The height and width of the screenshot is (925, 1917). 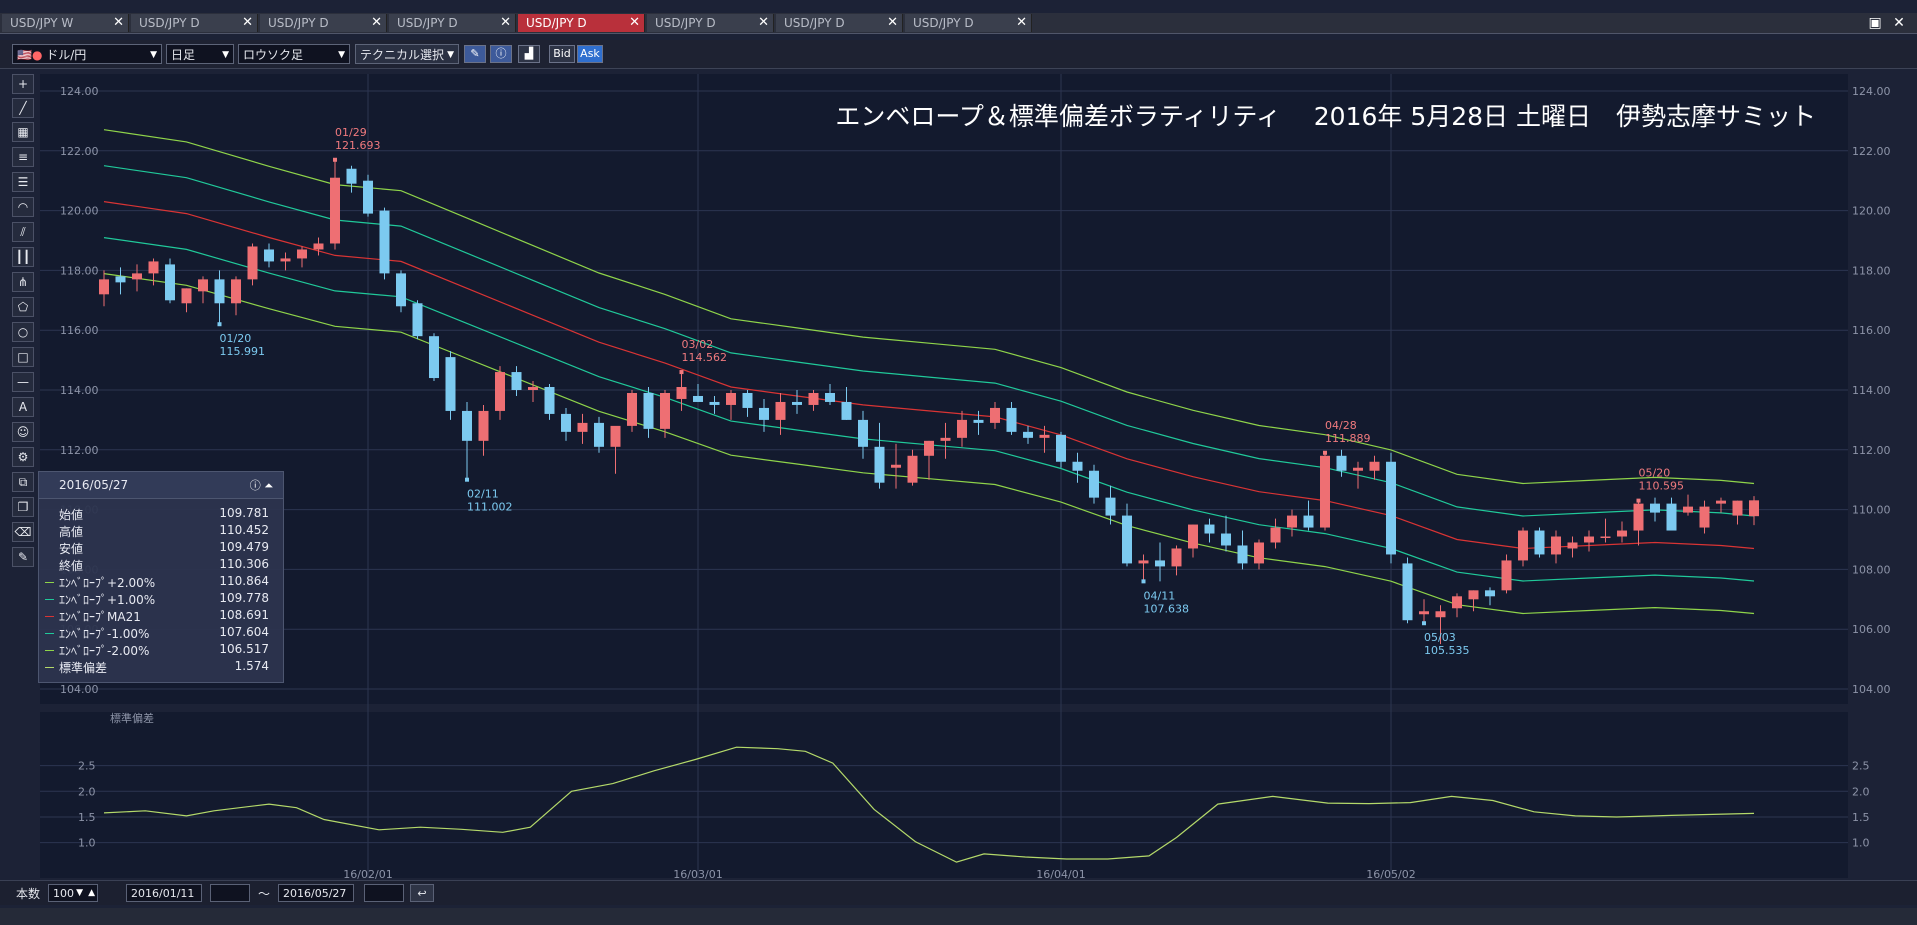 I want to click on y-tick-label-left: 120.00, so click(x=79, y=211).